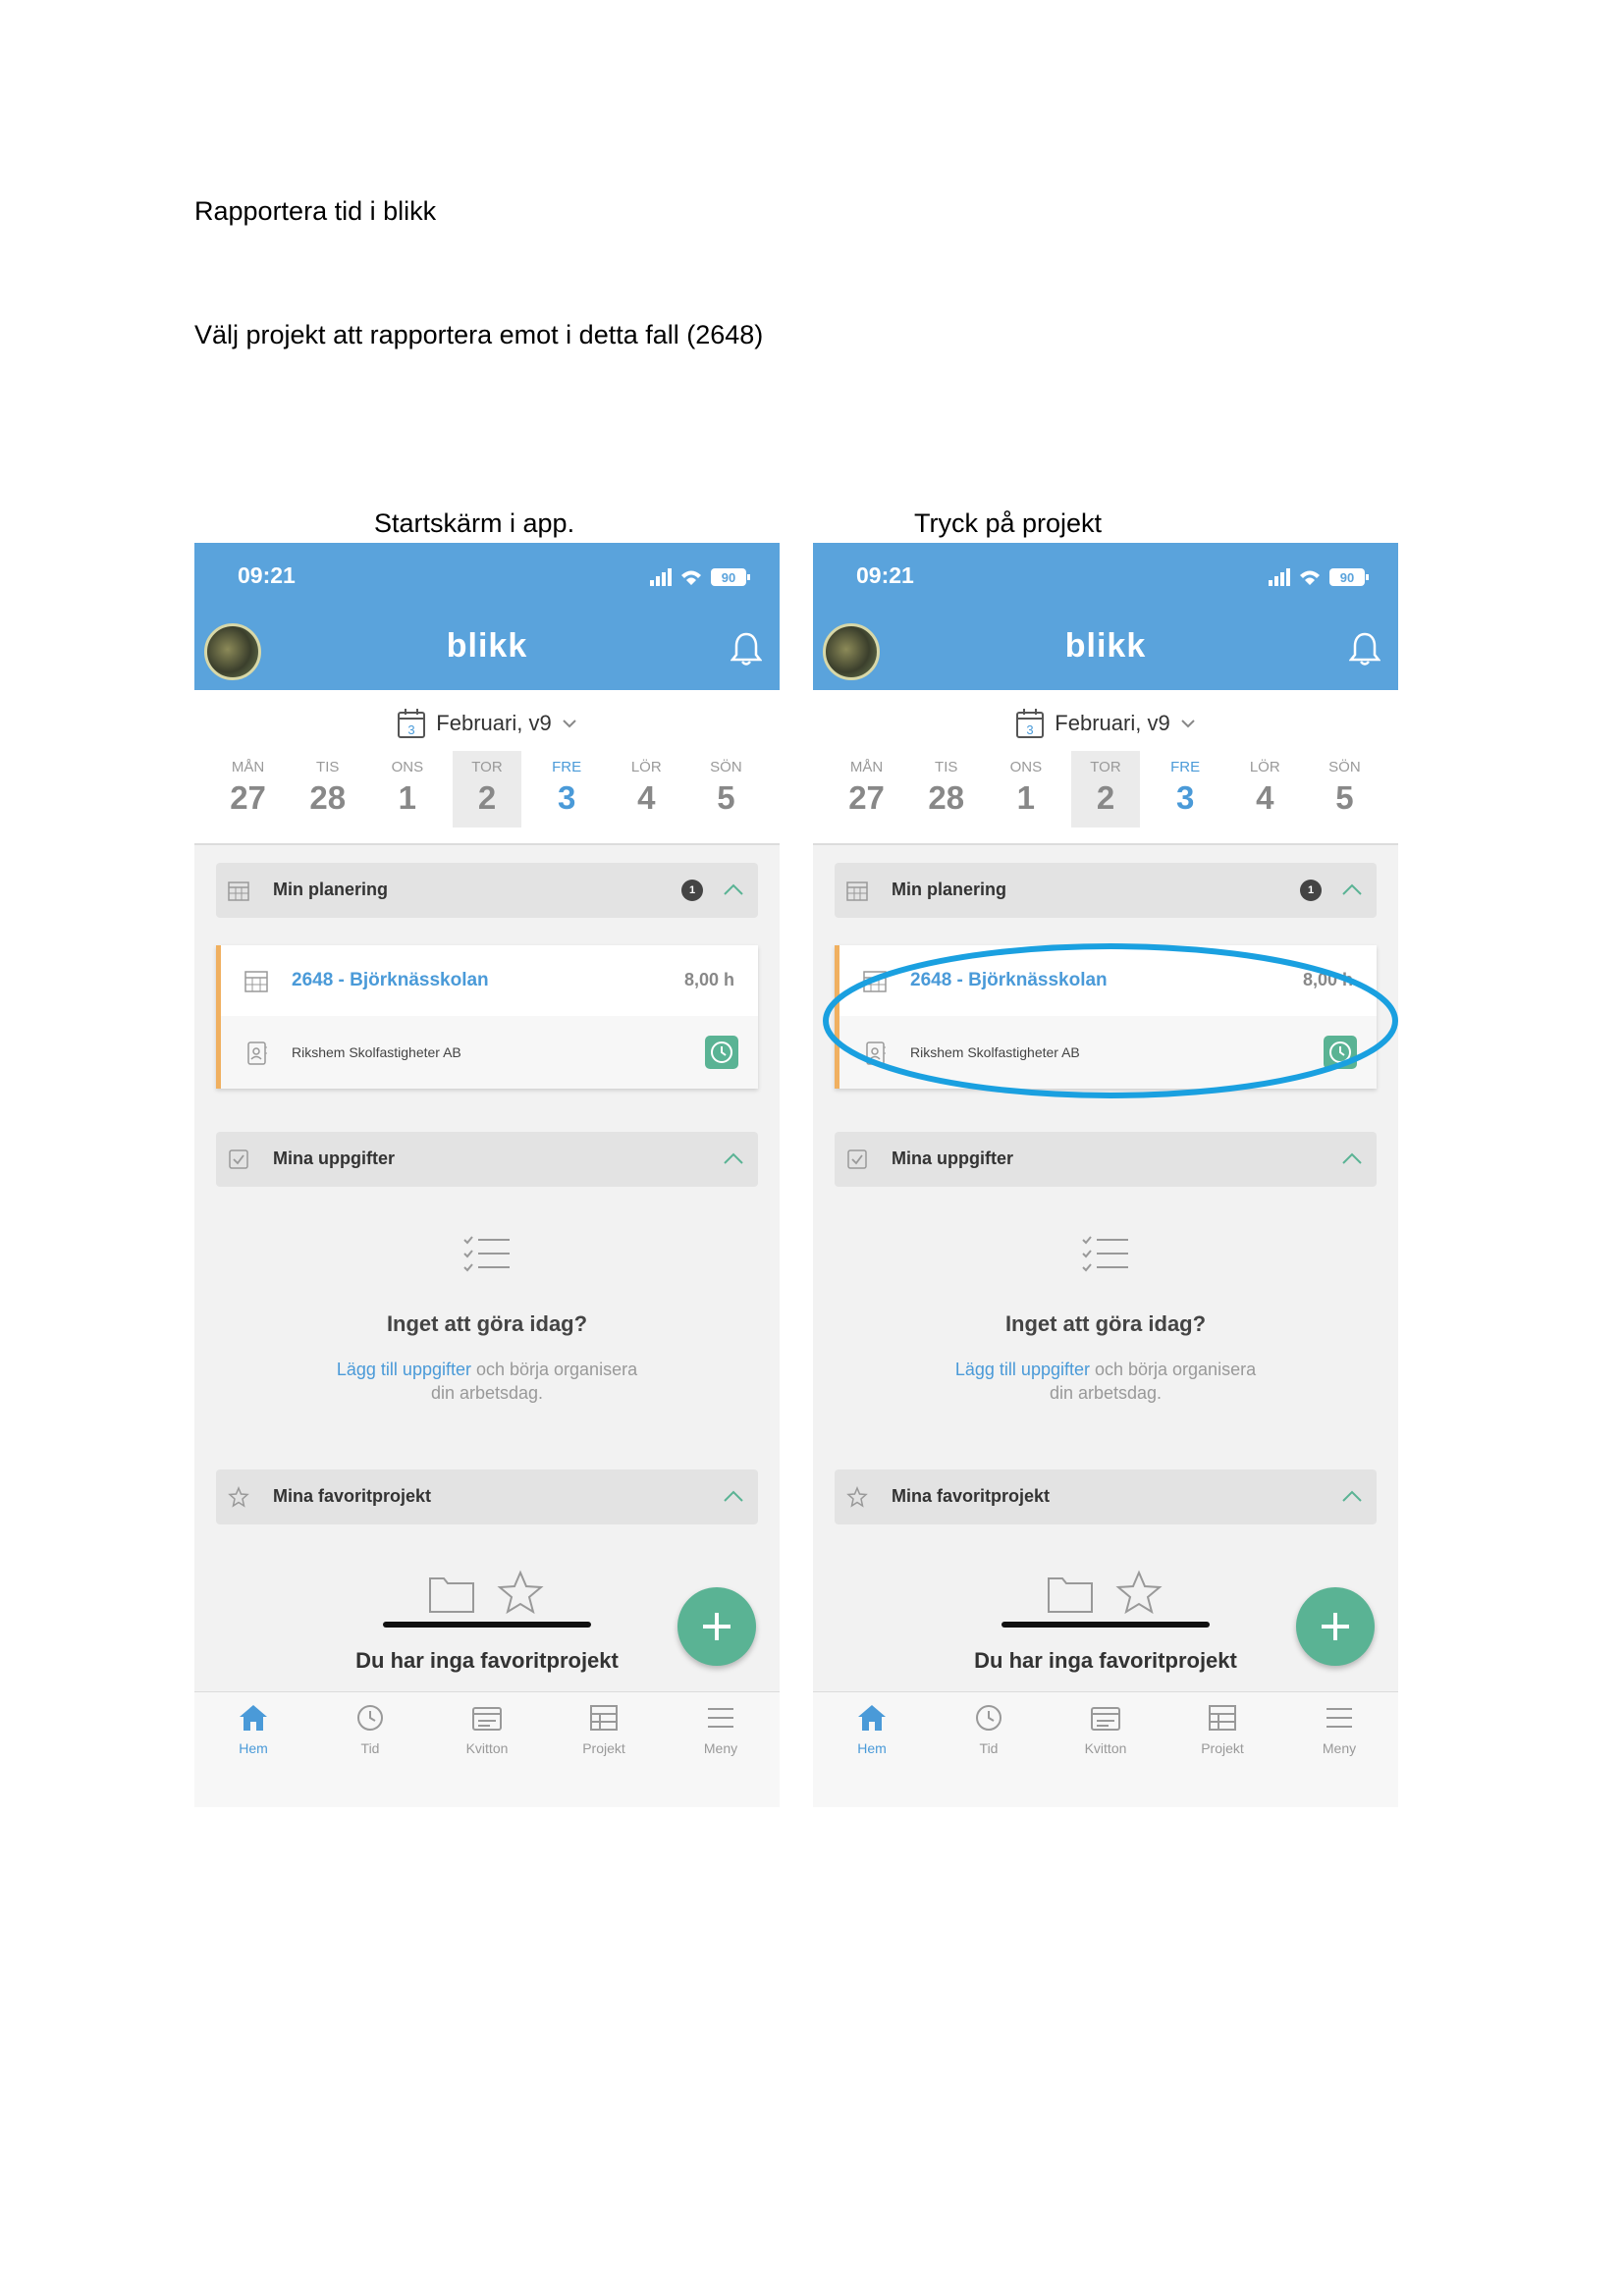 This screenshot has width=1624, height=2296. Describe the element at coordinates (330, 889) in the screenshot. I see `section-planning-title: Min planering` at that location.